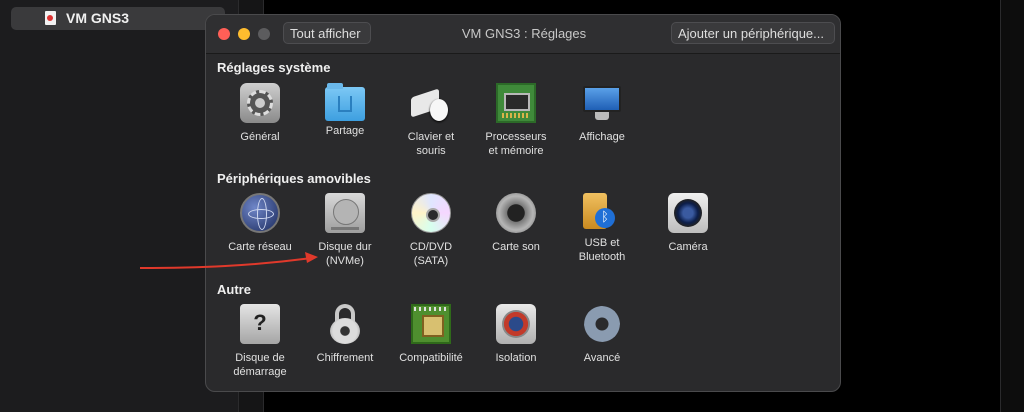  What do you see at coordinates (294, 178) in the screenshot?
I see `section-title-removable: Périphériques amovibles` at bounding box center [294, 178].